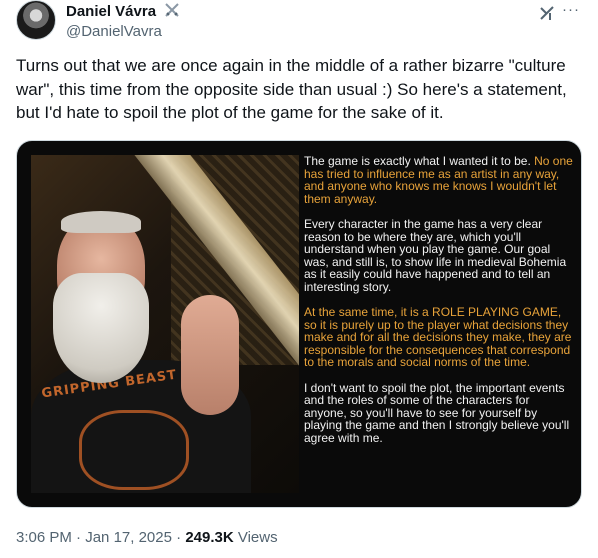  What do you see at coordinates (111, 11) in the screenshot?
I see `display-name-text: Daniel Vávra` at bounding box center [111, 11].